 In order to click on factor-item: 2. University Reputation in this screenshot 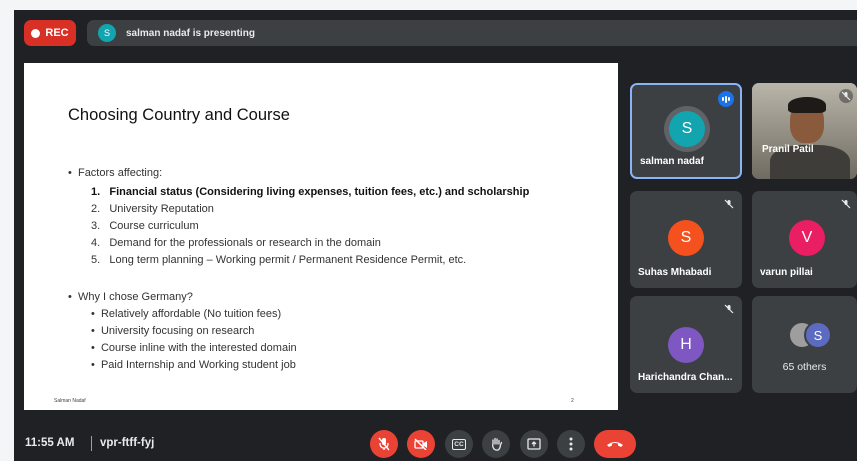, I will do `click(152, 209)`.